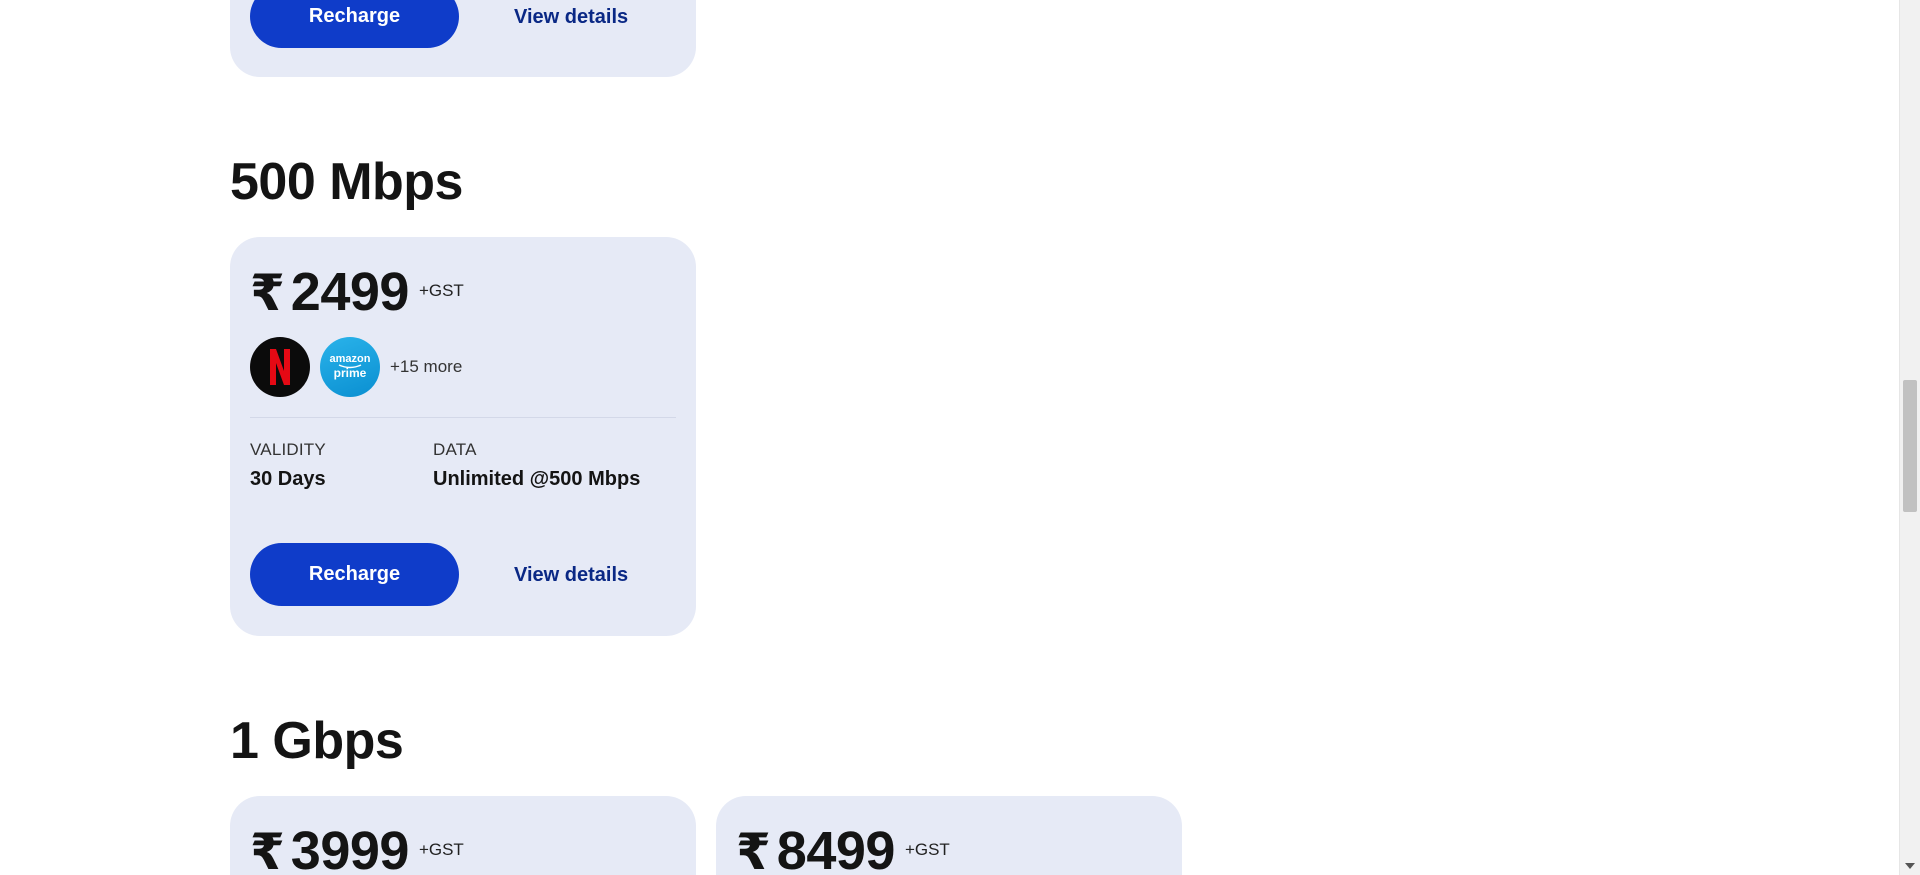 Image resolution: width=1920 pixels, height=875 pixels. I want to click on ott-benefits: amazon prime +15 more, so click(356, 367).